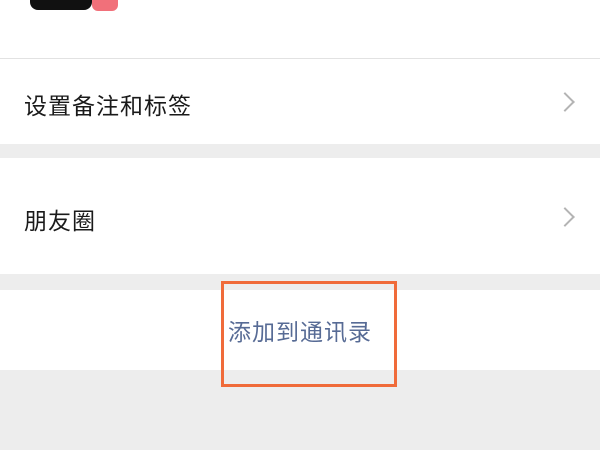  I want to click on remark-and-tags-label: 设置备注和标签, so click(108, 107).